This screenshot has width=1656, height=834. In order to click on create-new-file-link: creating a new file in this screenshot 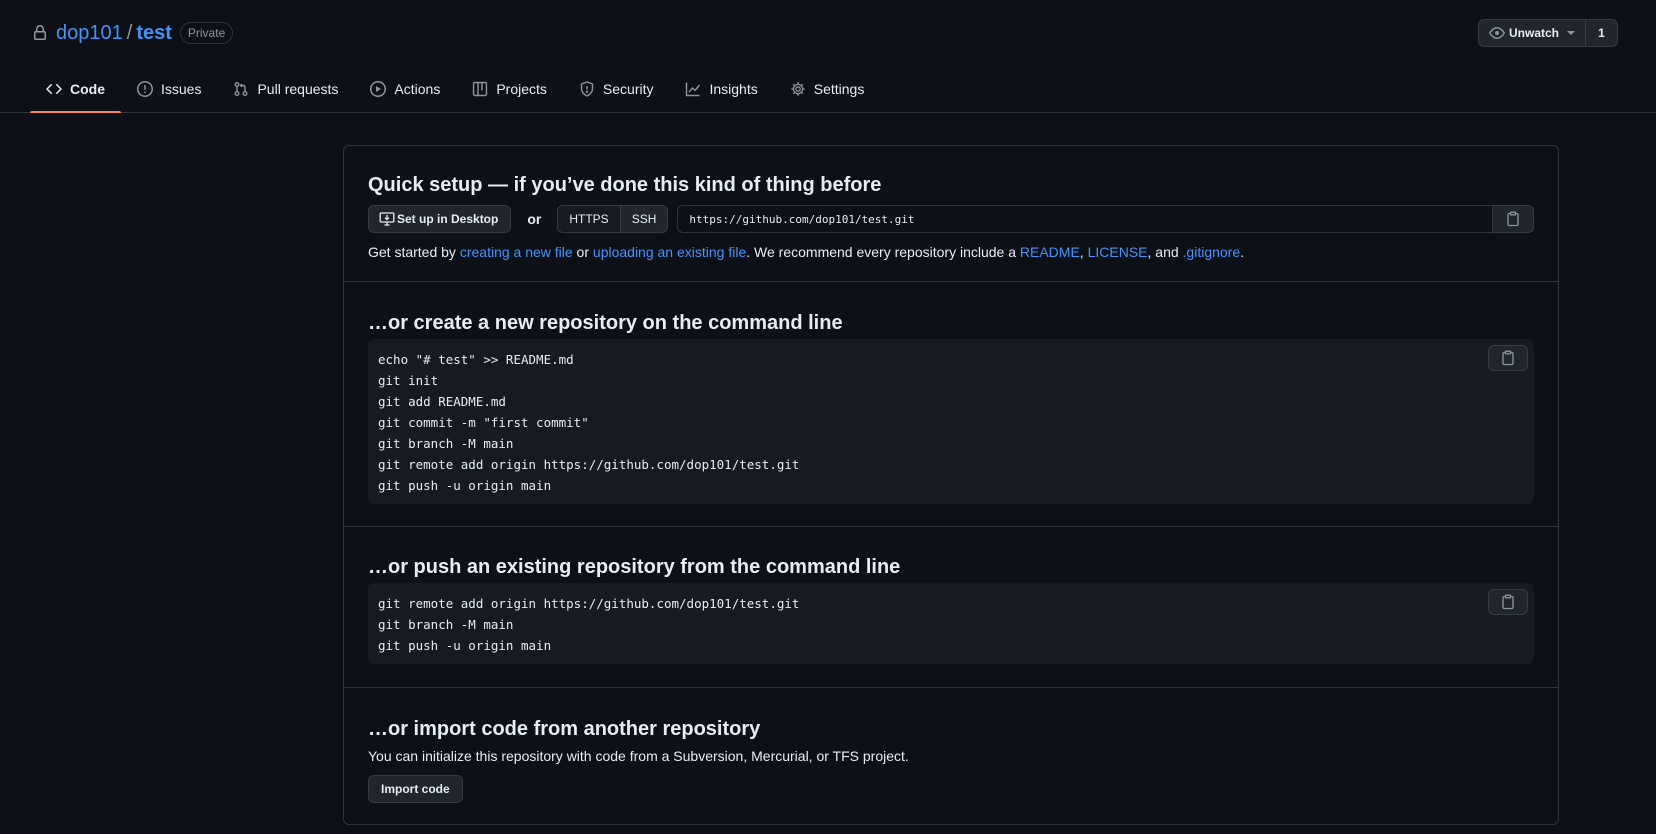, I will do `click(516, 252)`.